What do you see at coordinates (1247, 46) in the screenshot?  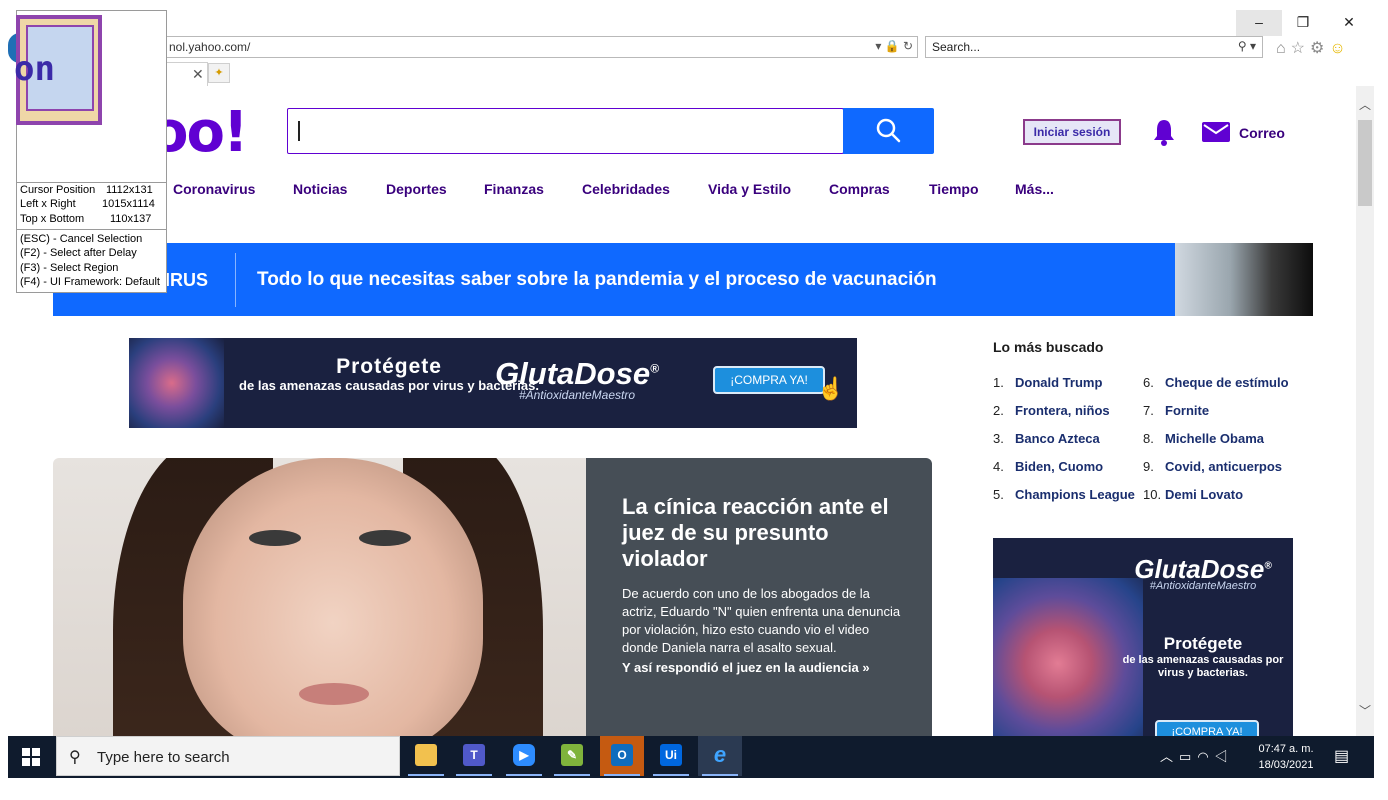 I see `search-dropdown-icon: ⚲ ▾` at bounding box center [1247, 46].